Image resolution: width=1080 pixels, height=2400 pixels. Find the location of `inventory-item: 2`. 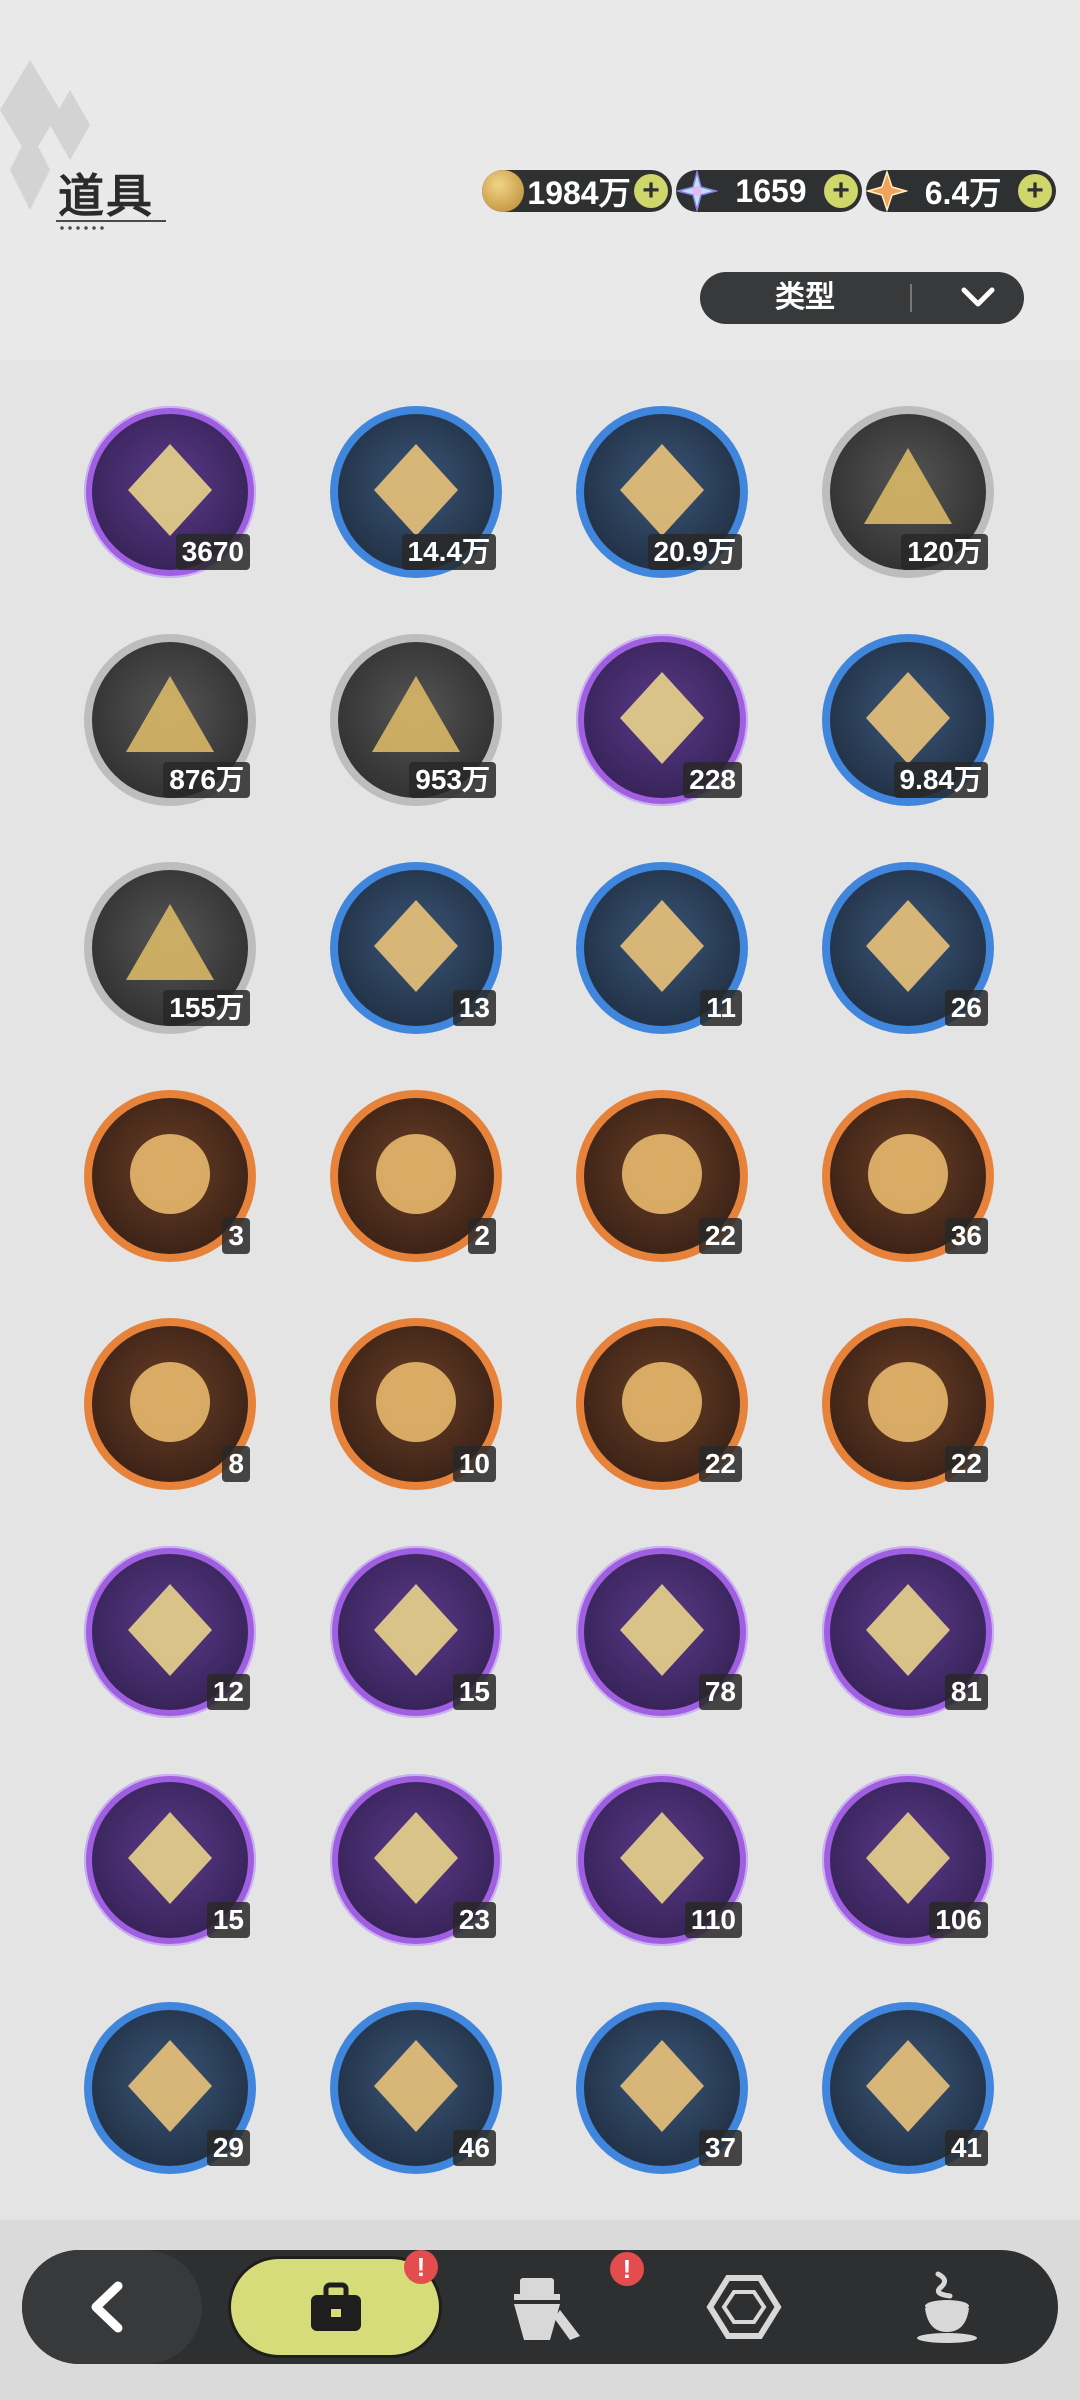

inventory-item: 2 is located at coordinates (416, 1176).